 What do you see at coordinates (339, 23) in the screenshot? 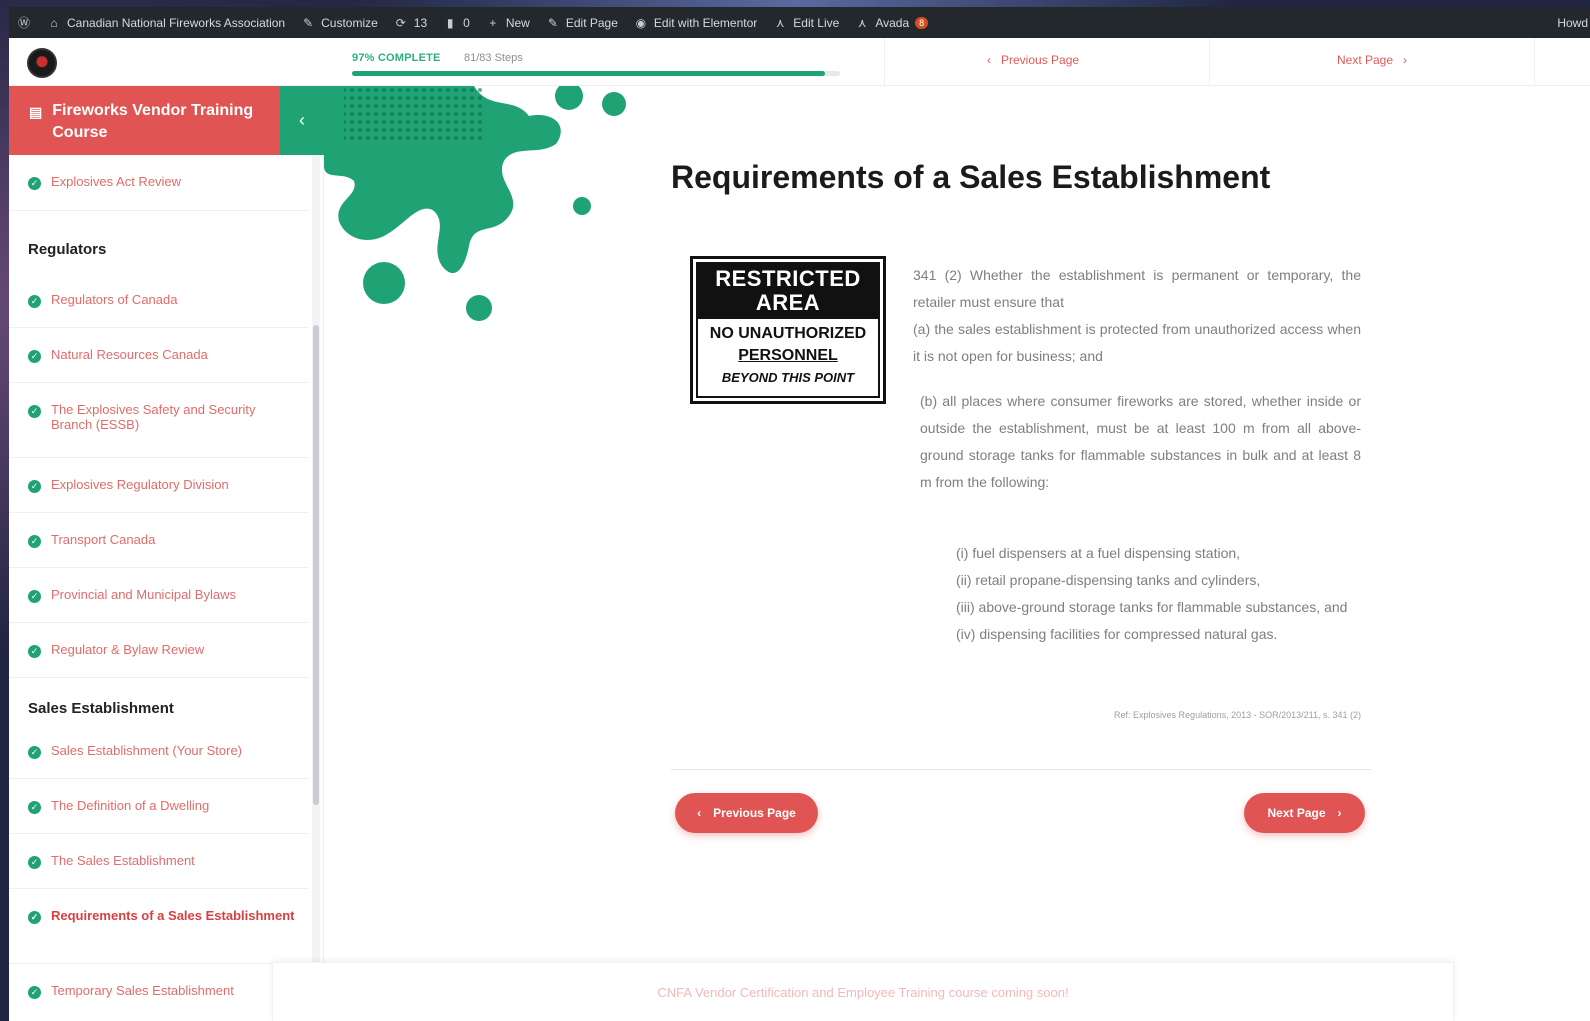
I see `customize-link: ✎ Customize` at bounding box center [339, 23].